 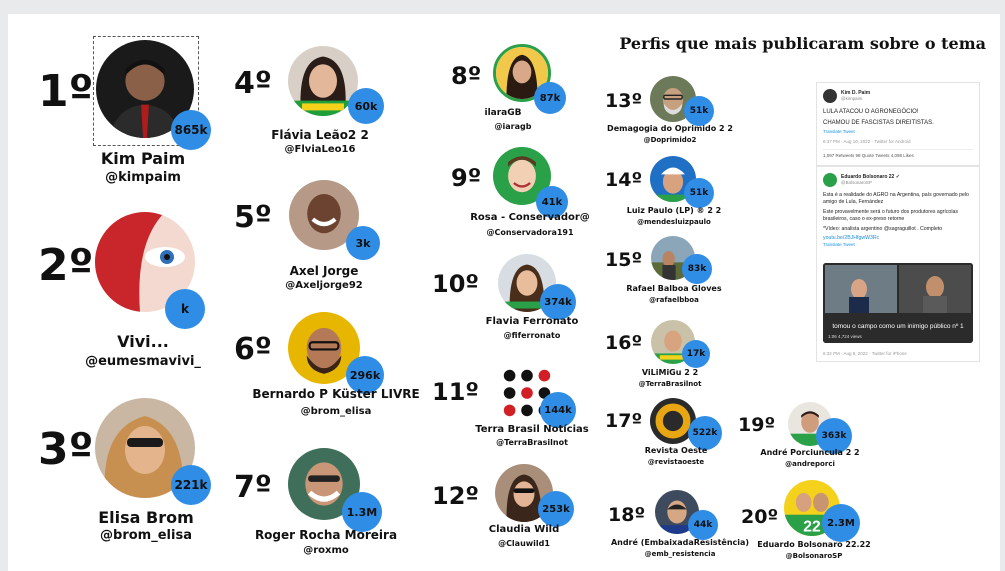 What do you see at coordinates (852, 99) in the screenshot?
I see `tweet-handle: @kimpaim` at bounding box center [852, 99].